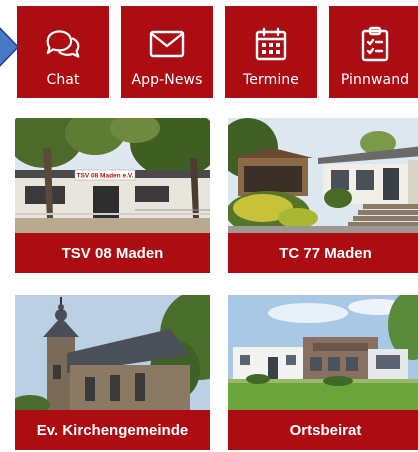 The width and height of the screenshot is (418, 452). I want to click on card-title: Ev. Kirchengemeinde, so click(112, 430).